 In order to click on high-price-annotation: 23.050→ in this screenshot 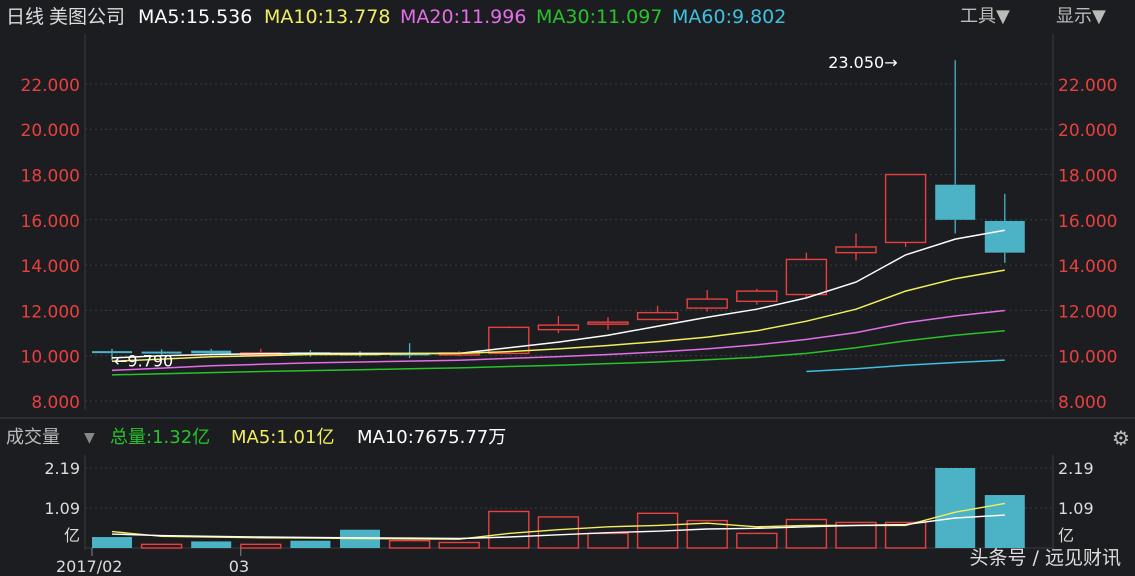, I will do `click(862, 62)`.